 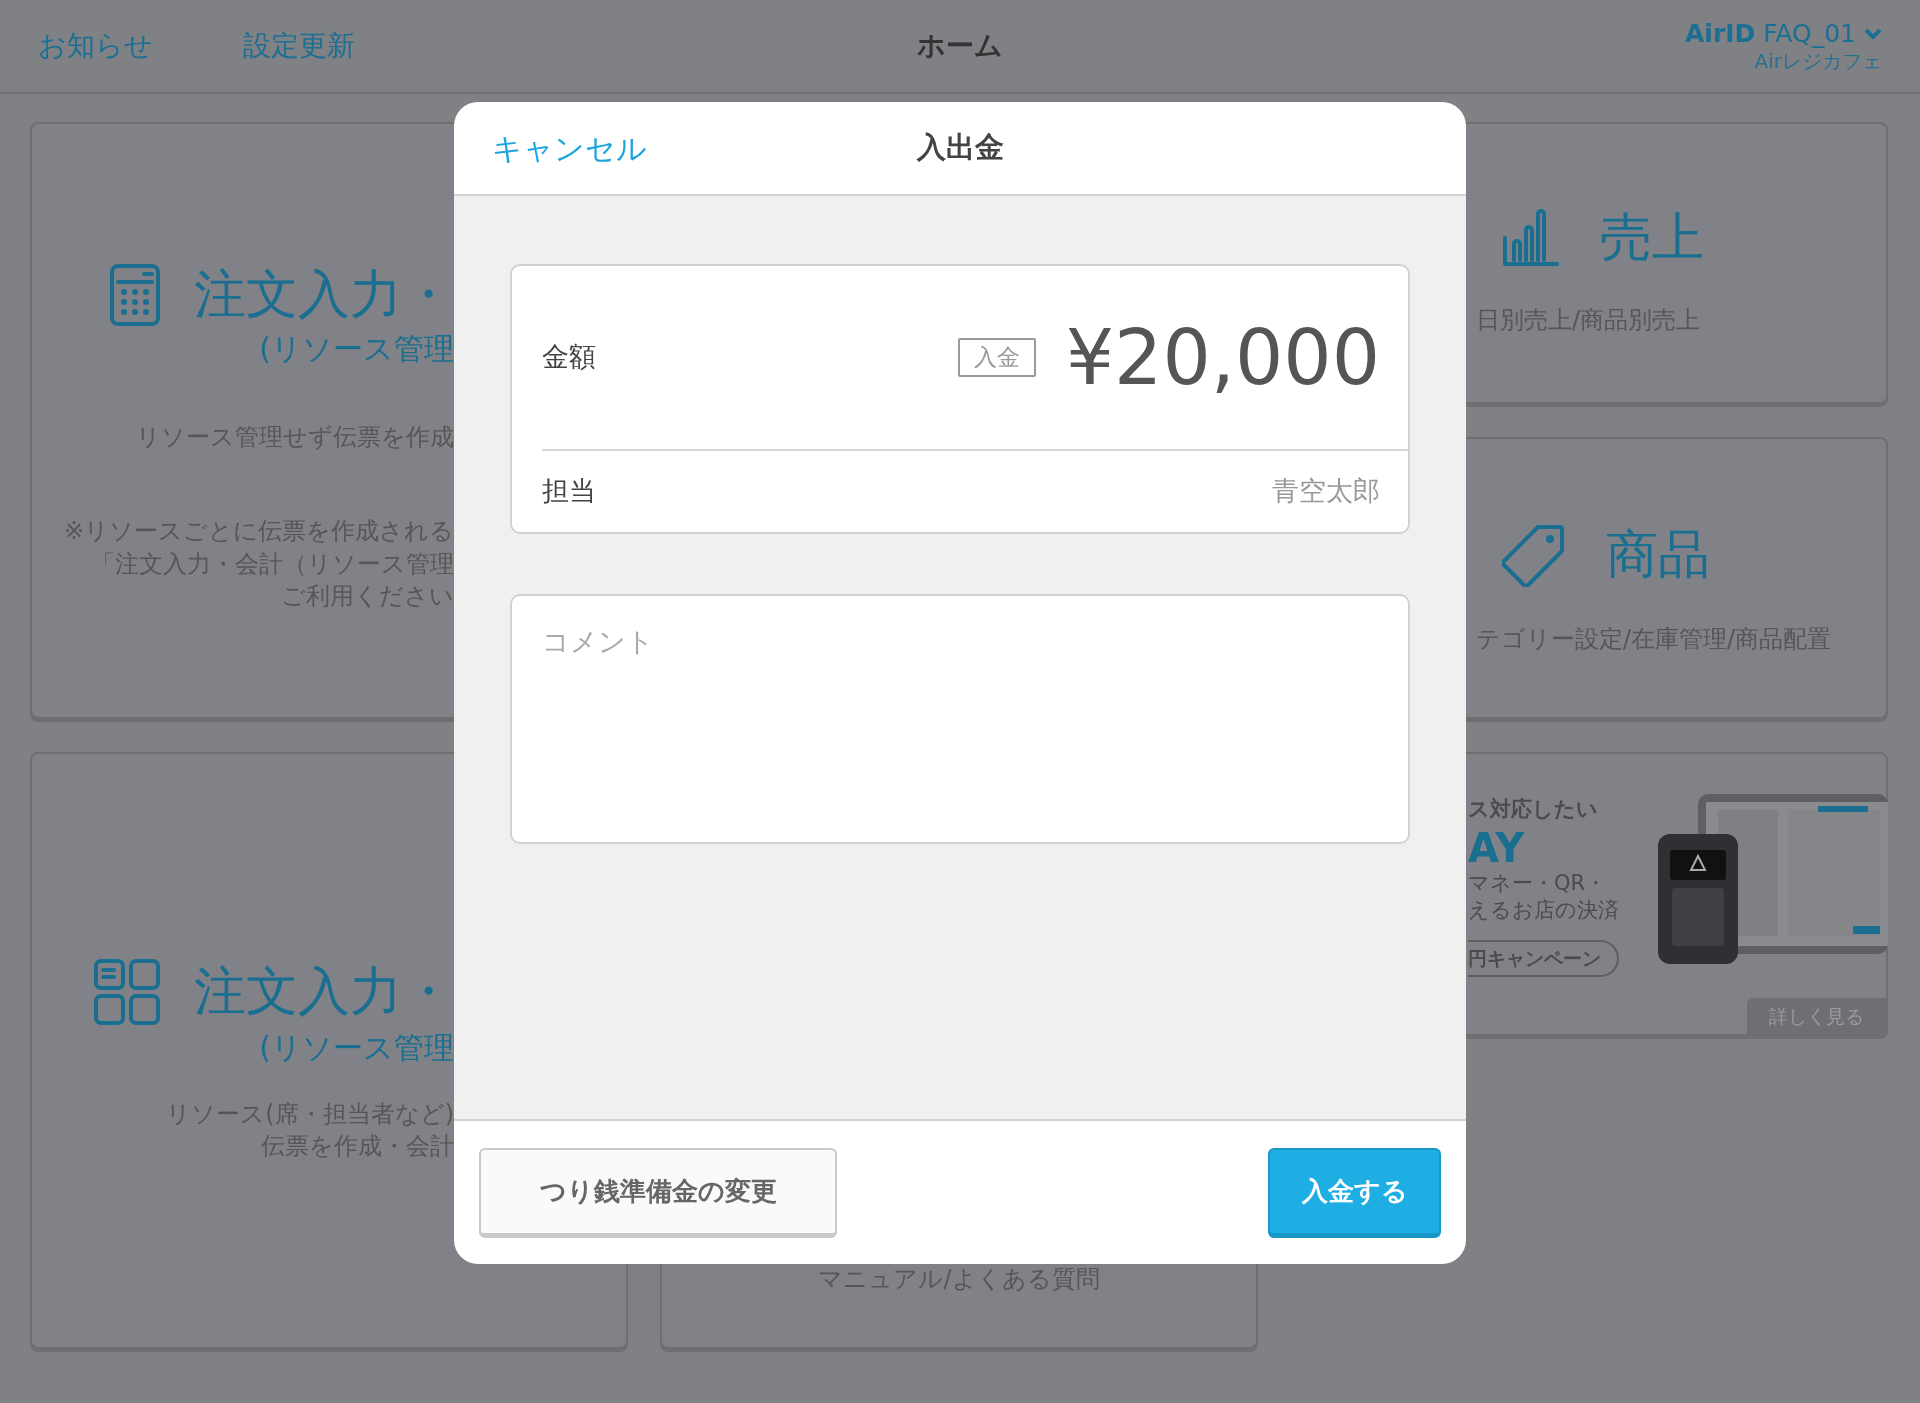 What do you see at coordinates (299, 46) in the screenshot?
I see `header-link: 設定更新` at bounding box center [299, 46].